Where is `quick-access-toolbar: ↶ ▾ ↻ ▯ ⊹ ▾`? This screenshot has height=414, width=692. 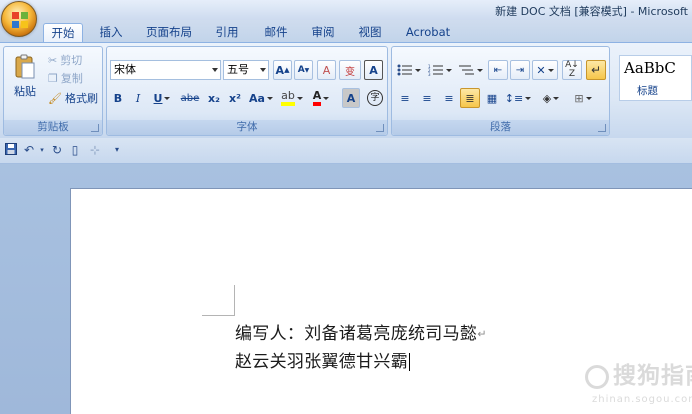
quick-access-toolbar: ↶ ▾ ↻ ▯ ⊹ ▾ is located at coordinates (346, 151).